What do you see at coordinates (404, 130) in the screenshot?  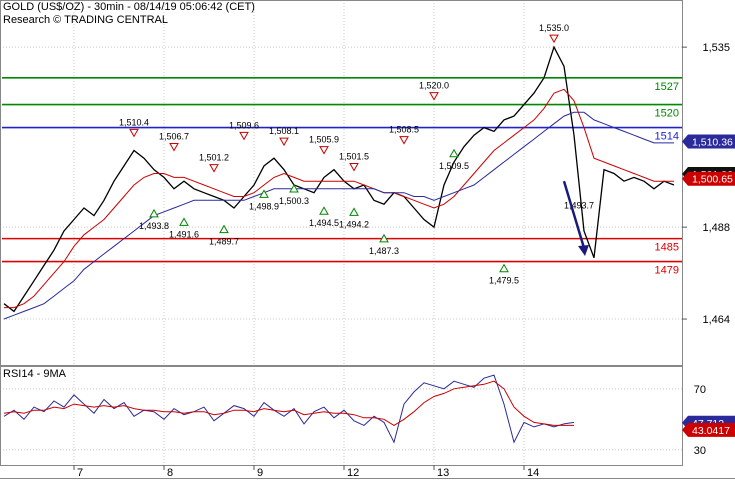 I see `marker-label: 1,508.5` at bounding box center [404, 130].